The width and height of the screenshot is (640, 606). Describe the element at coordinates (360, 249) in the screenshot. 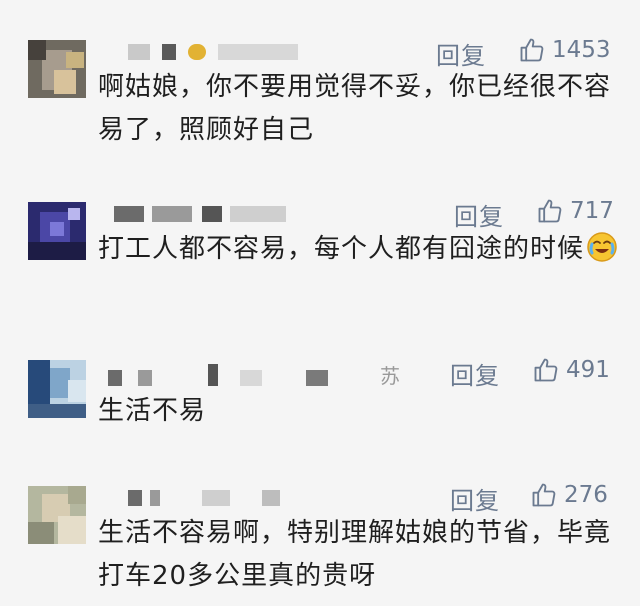

I see `comment-text: 打工人都不容易，每个人都有囧途的时候` at that location.